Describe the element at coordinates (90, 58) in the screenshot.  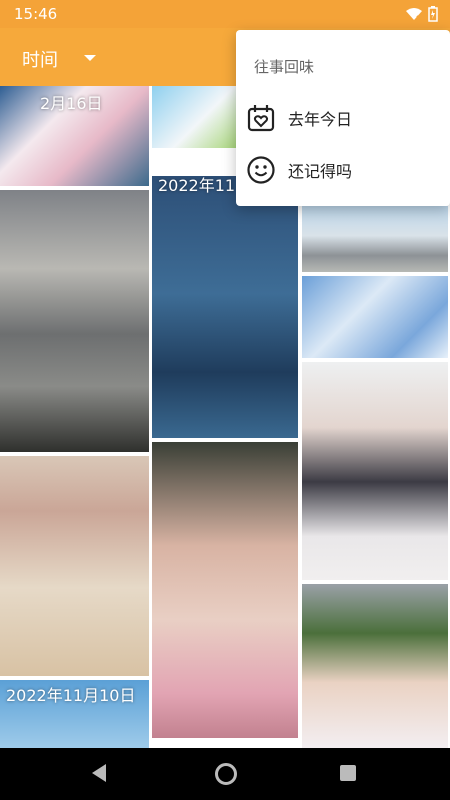
I see `chevron-down-icon` at that location.